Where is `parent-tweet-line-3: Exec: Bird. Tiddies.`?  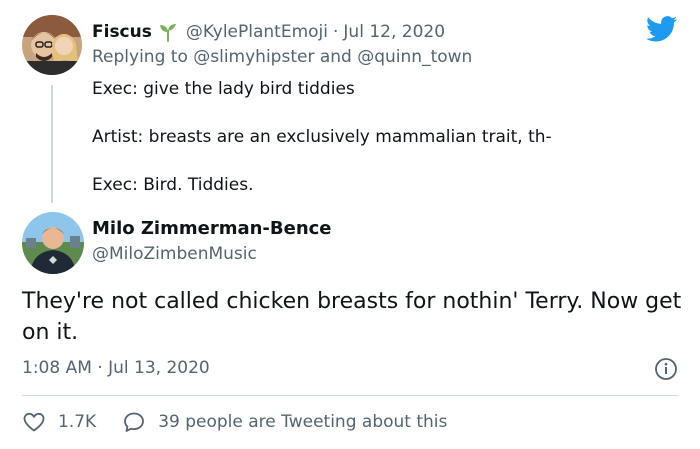 parent-tweet-line-3: Exec: Bird. Tiddies. is located at coordinates (173, 185).